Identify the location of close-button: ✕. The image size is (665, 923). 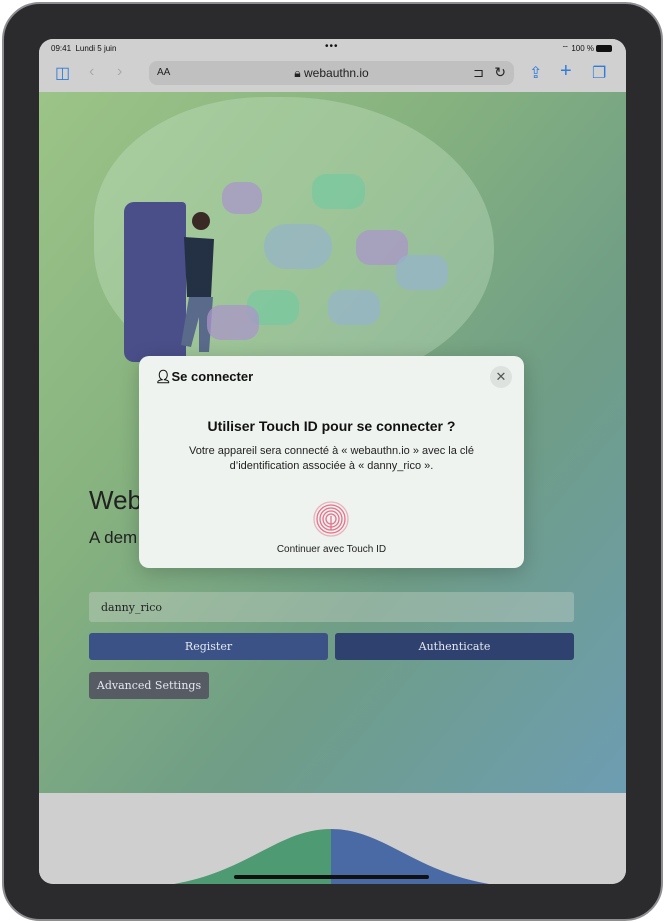
(501, 377).